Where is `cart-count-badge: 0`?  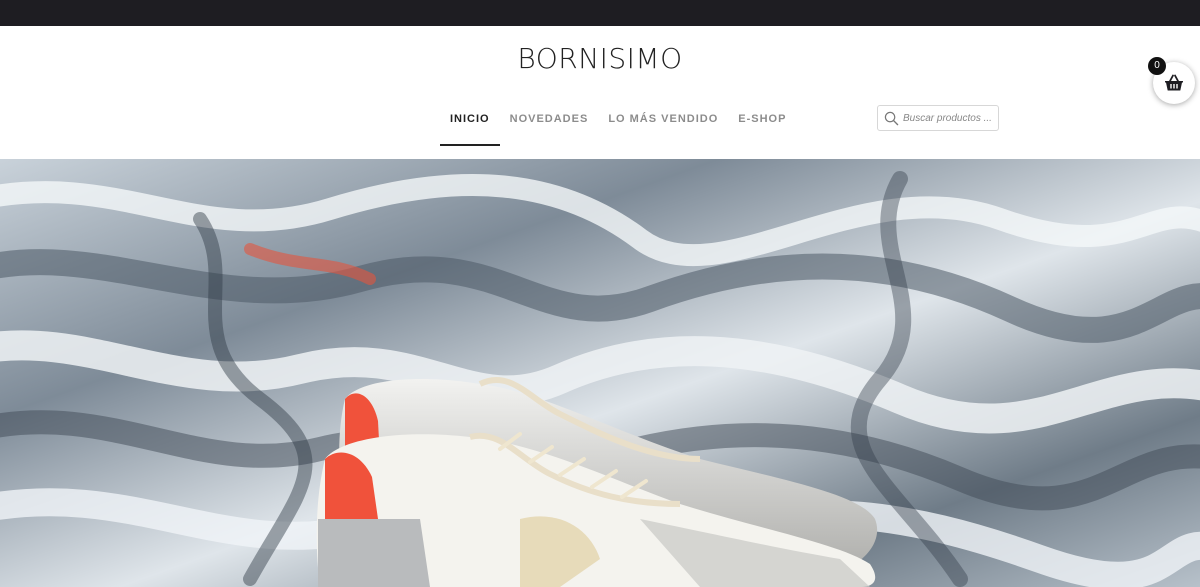
cart-count-badge: 0 is located at coordinates (1157, 66).